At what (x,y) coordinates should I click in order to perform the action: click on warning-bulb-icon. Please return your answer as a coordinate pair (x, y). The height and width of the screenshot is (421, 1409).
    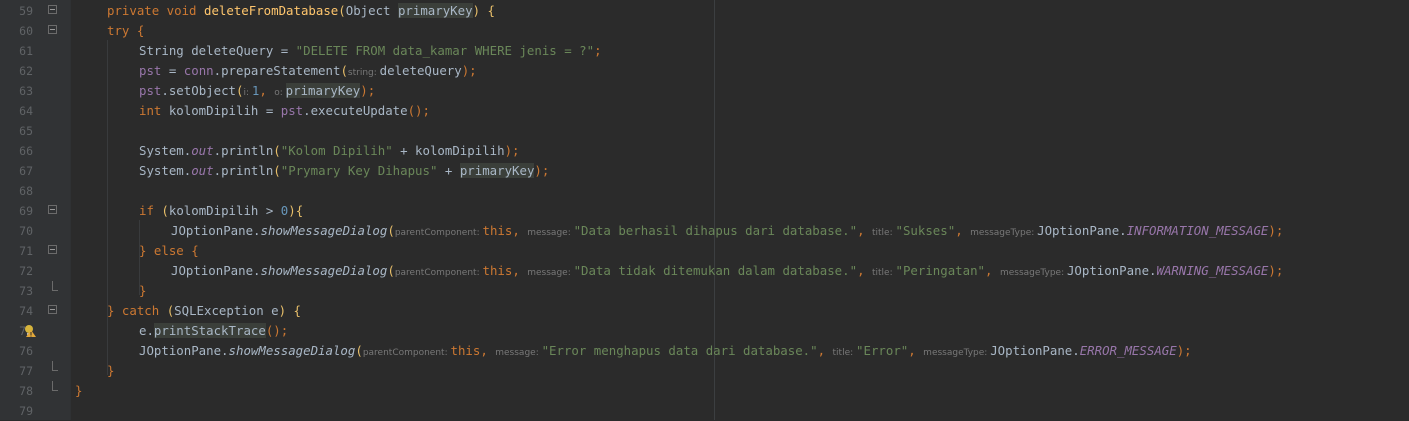
    Looking at the image, I should click on (30, 330).